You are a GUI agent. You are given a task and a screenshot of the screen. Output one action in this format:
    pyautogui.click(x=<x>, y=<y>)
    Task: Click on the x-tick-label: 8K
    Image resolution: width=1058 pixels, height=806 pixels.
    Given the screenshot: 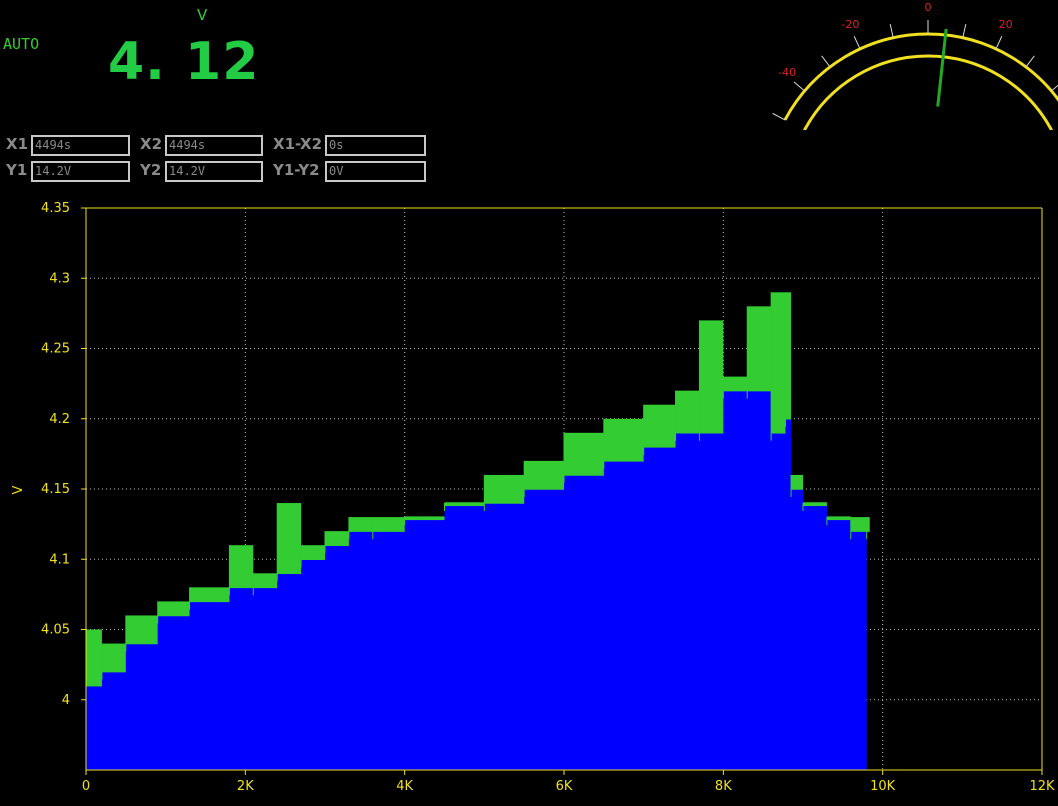 What is the action you would take?
    pyautogui.click(x=723, y=786)
    